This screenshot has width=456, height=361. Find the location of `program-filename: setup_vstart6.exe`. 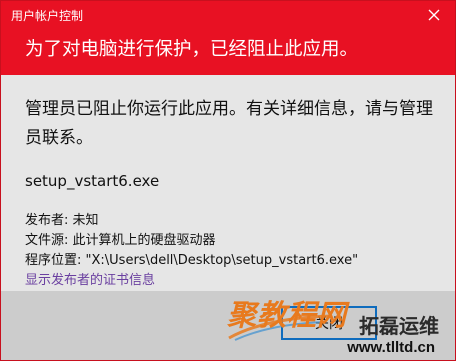

program-filename: setup_vstart6.exe is located at coordinates (92, 181).